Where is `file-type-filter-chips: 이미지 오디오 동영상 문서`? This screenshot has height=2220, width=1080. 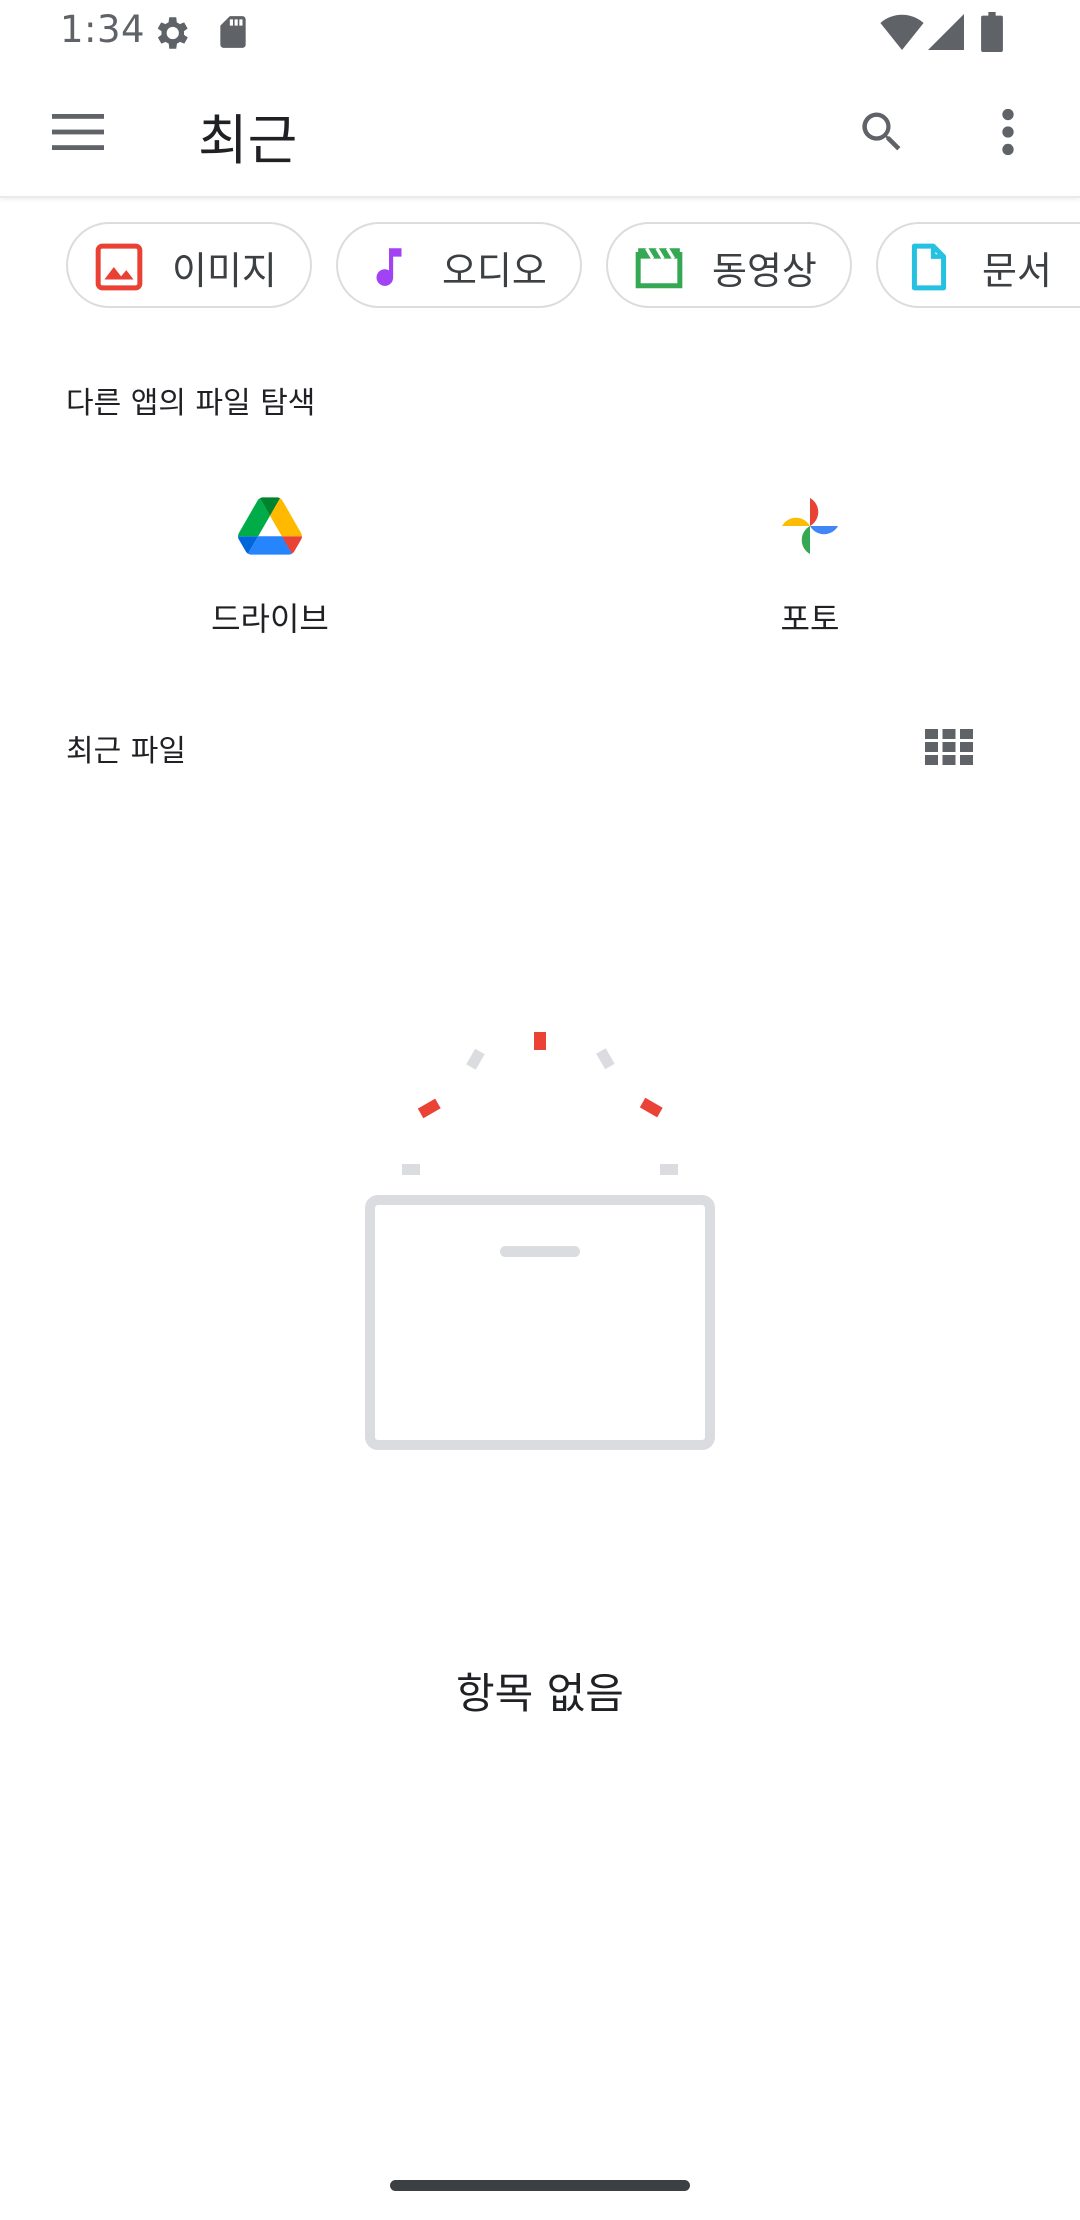 file-type-filter-chips: 이미지 오디오 동영상 문서 is located at coordinates (540, 266).